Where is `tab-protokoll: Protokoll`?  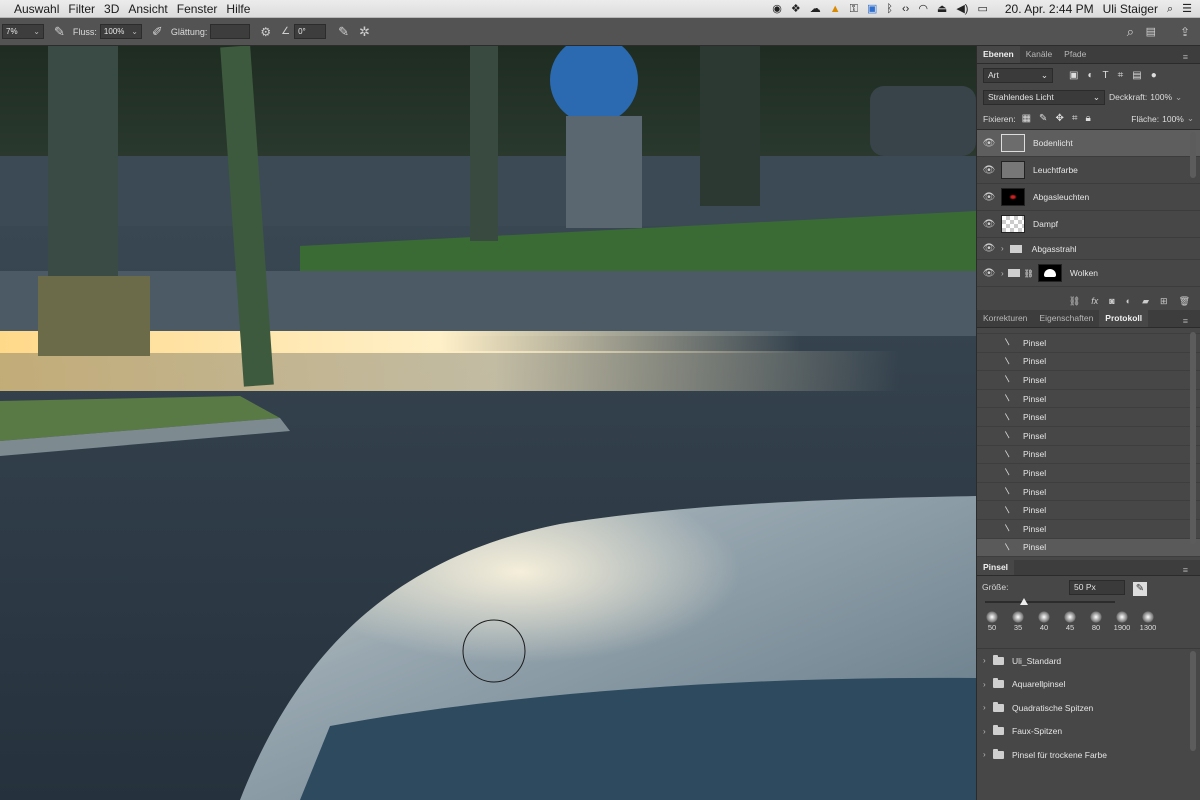
tab-protokoll: Protokoll is located at coordinates (1124, 318).